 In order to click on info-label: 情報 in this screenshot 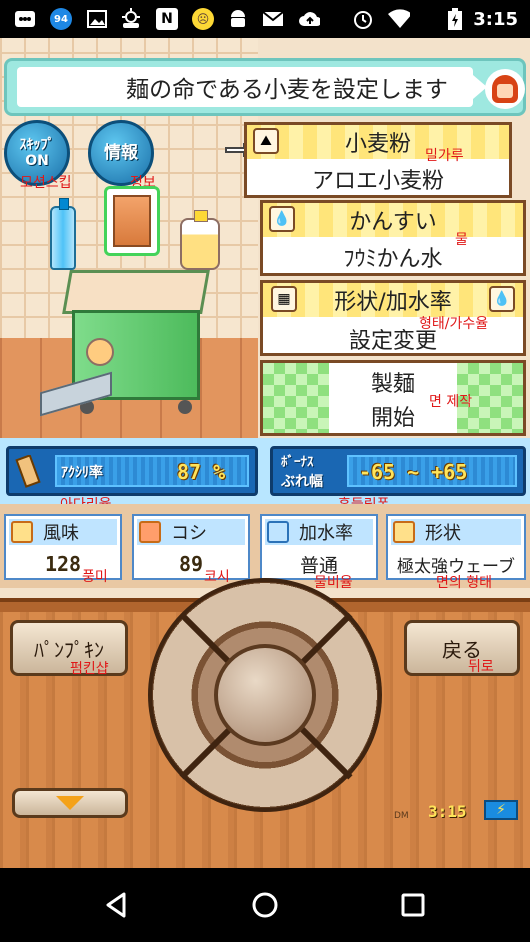, I will do `click(121, 153)`.